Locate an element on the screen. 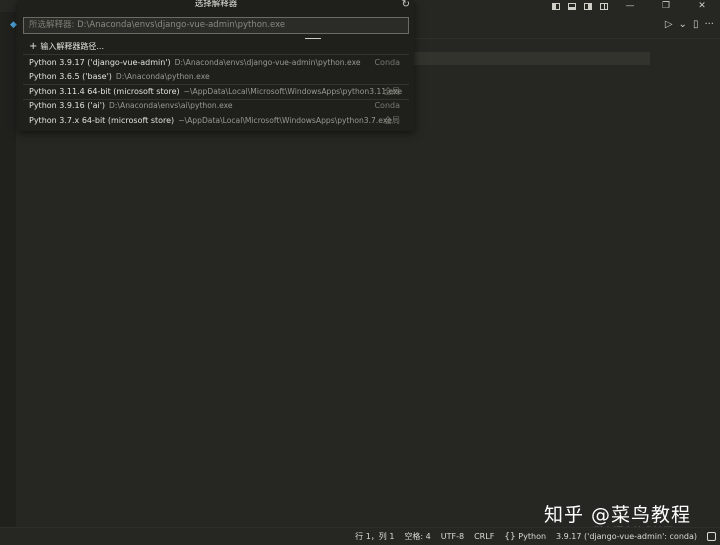 This screenshot has width=720, height=545. split-editor-icon: ▯ is located at coordinates (696, 24).